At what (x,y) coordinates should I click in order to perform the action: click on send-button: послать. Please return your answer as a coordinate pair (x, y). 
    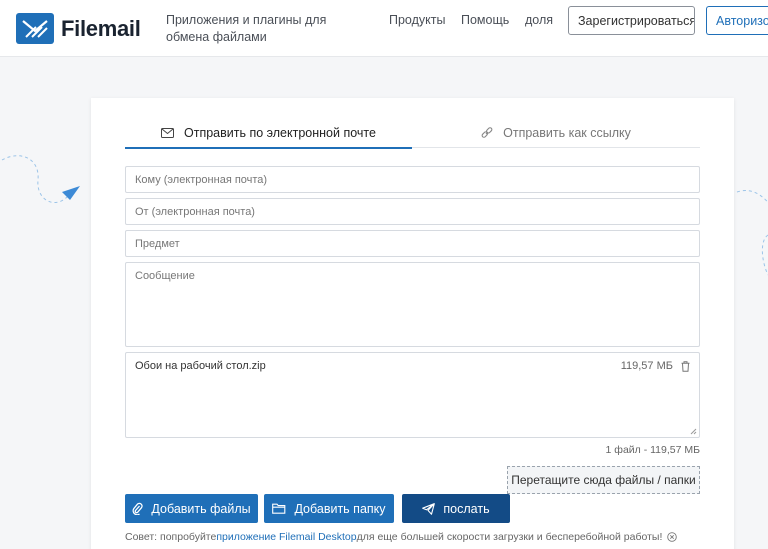
    Looking at the image, I should click on (456, 508).